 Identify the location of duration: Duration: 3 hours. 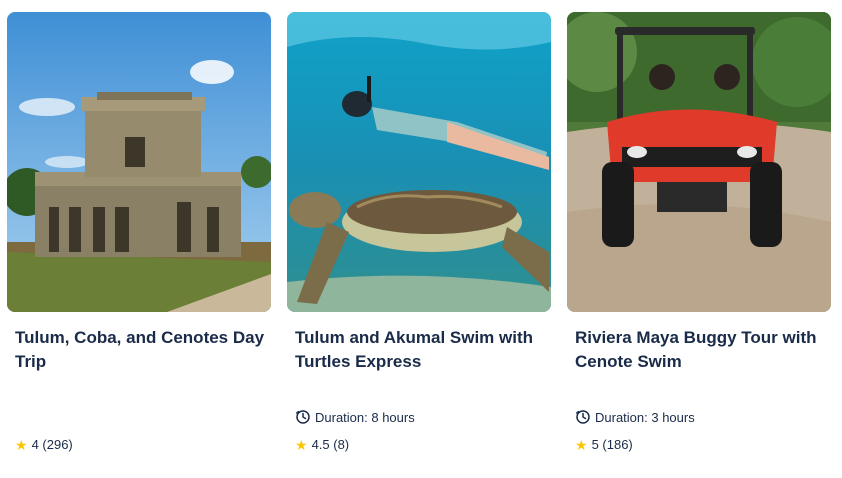
(635, 417).